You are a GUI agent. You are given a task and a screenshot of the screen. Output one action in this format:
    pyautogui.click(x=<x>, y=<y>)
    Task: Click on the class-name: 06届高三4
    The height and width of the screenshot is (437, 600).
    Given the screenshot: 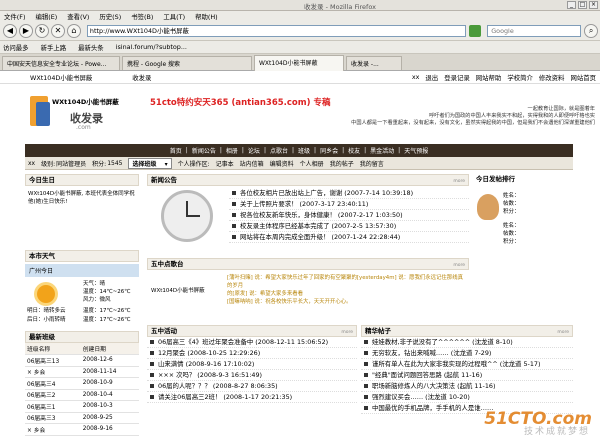 What is the action you would take?
    pyautogui.click(x=53, y=383)
    